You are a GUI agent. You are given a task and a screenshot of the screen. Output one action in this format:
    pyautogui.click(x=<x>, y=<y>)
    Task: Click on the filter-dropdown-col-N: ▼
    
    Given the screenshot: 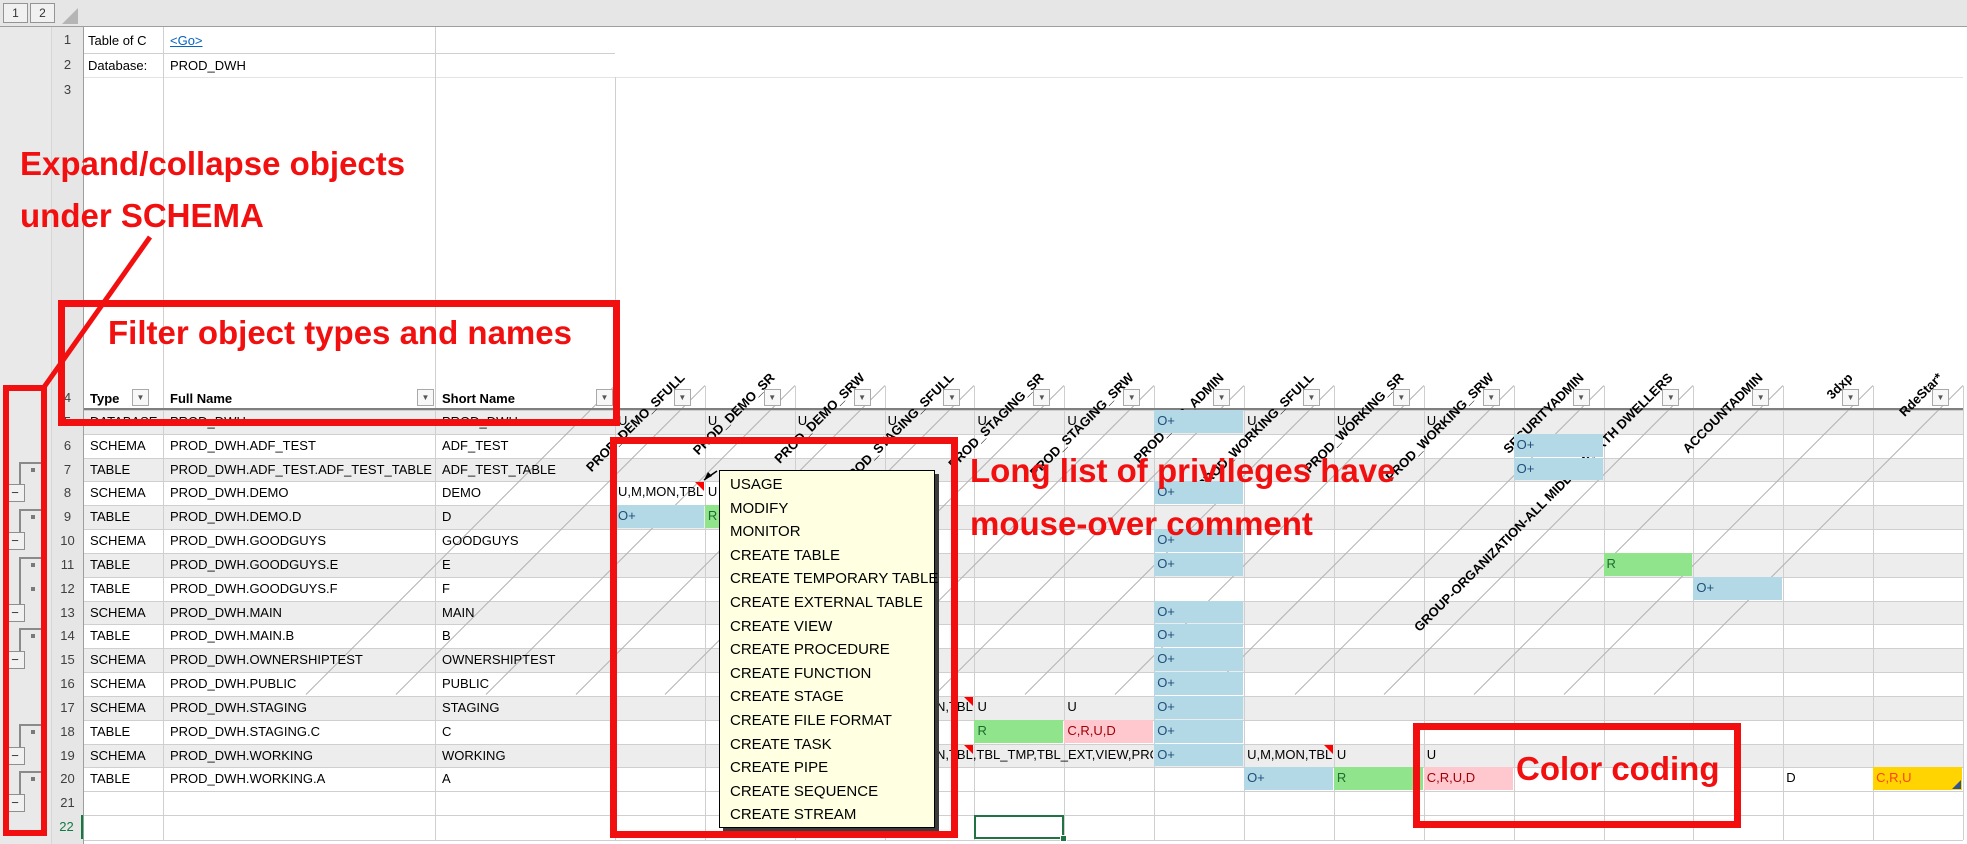 What is the action you would take?
    pyautogui.click(x=1581, y=397)
    